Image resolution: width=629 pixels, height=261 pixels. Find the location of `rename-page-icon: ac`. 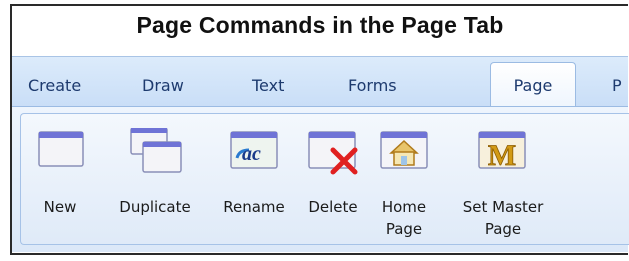

rename-page-icon: ac is located at coordinates (254, 150).